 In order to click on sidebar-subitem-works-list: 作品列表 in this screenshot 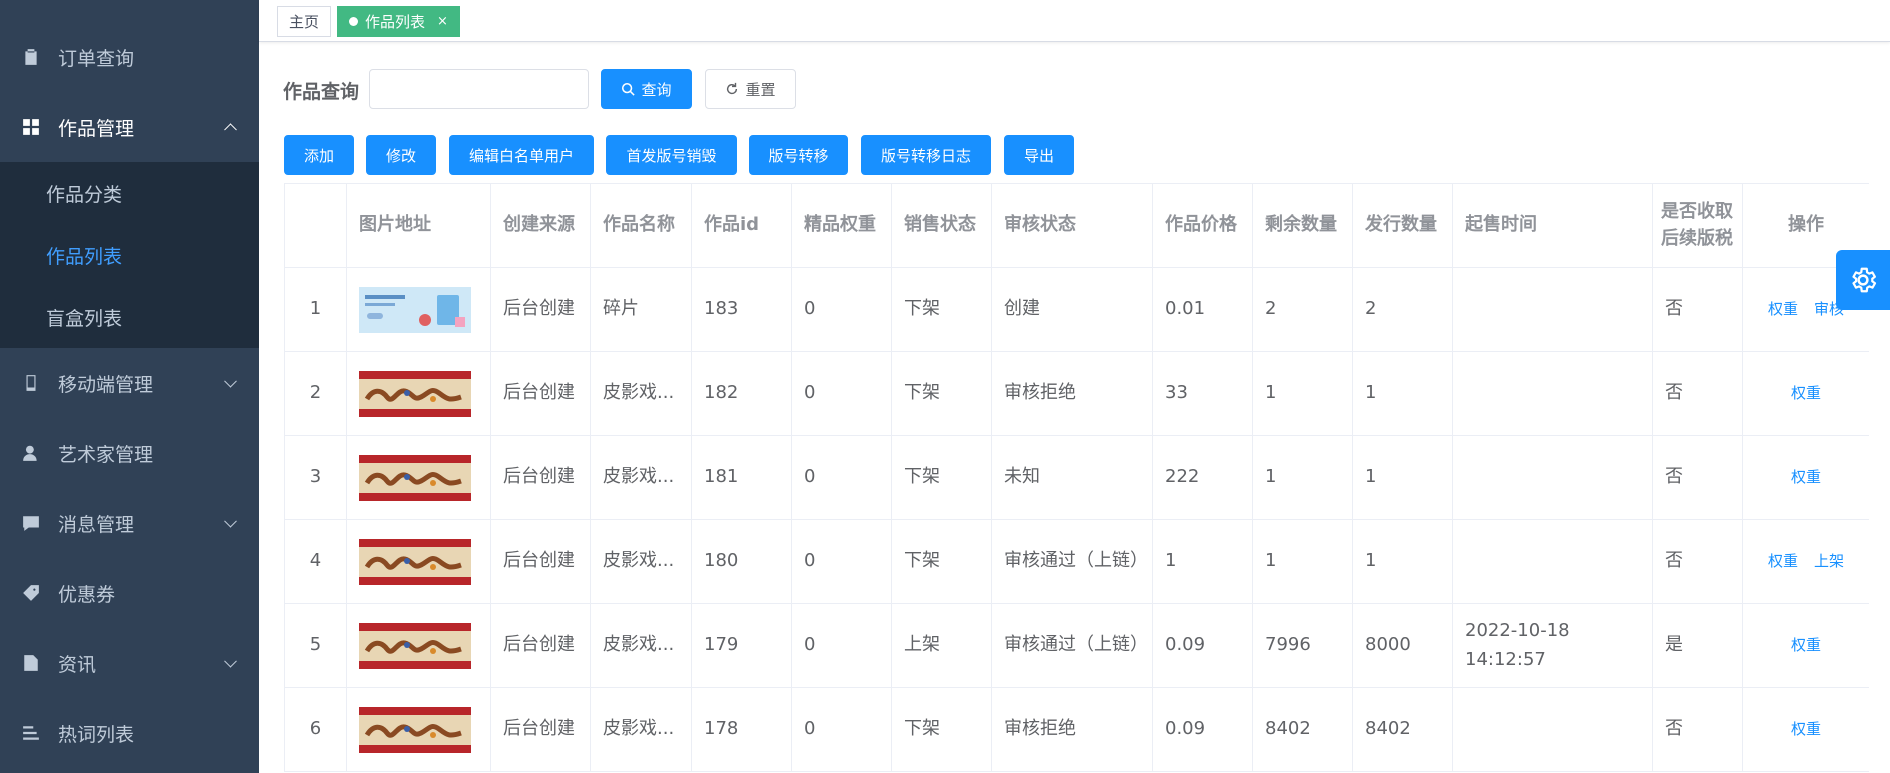, I will do `click(129, 255)`.